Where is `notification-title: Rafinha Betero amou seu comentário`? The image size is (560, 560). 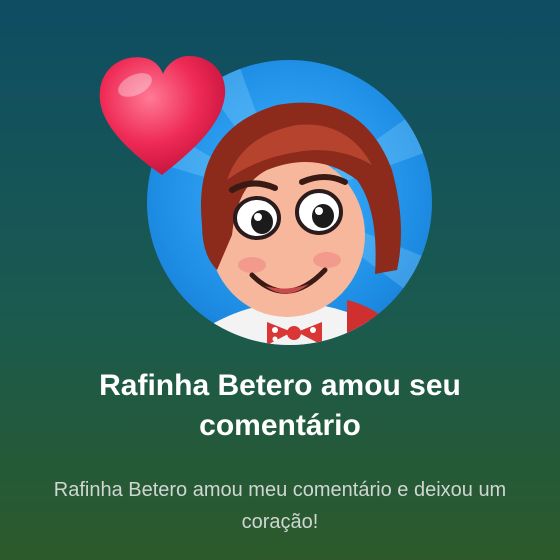 notification-title: Rafinha Betero amou seu comentário is located at coordinates (280, 405).